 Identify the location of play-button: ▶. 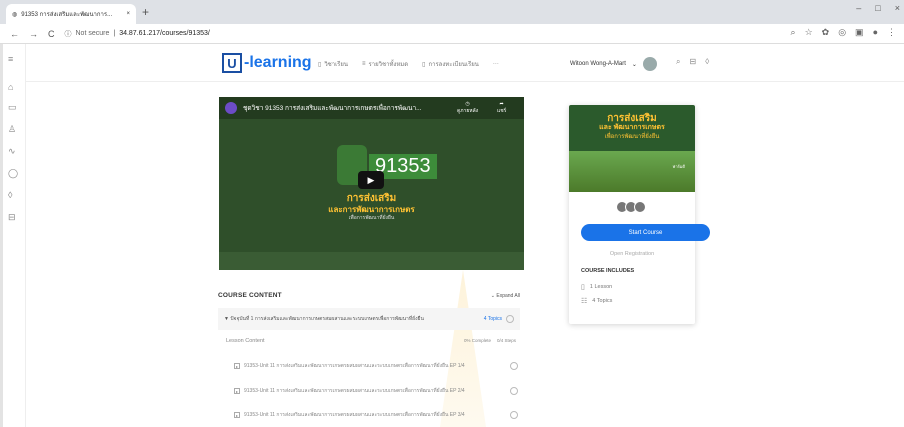
(371, 180).